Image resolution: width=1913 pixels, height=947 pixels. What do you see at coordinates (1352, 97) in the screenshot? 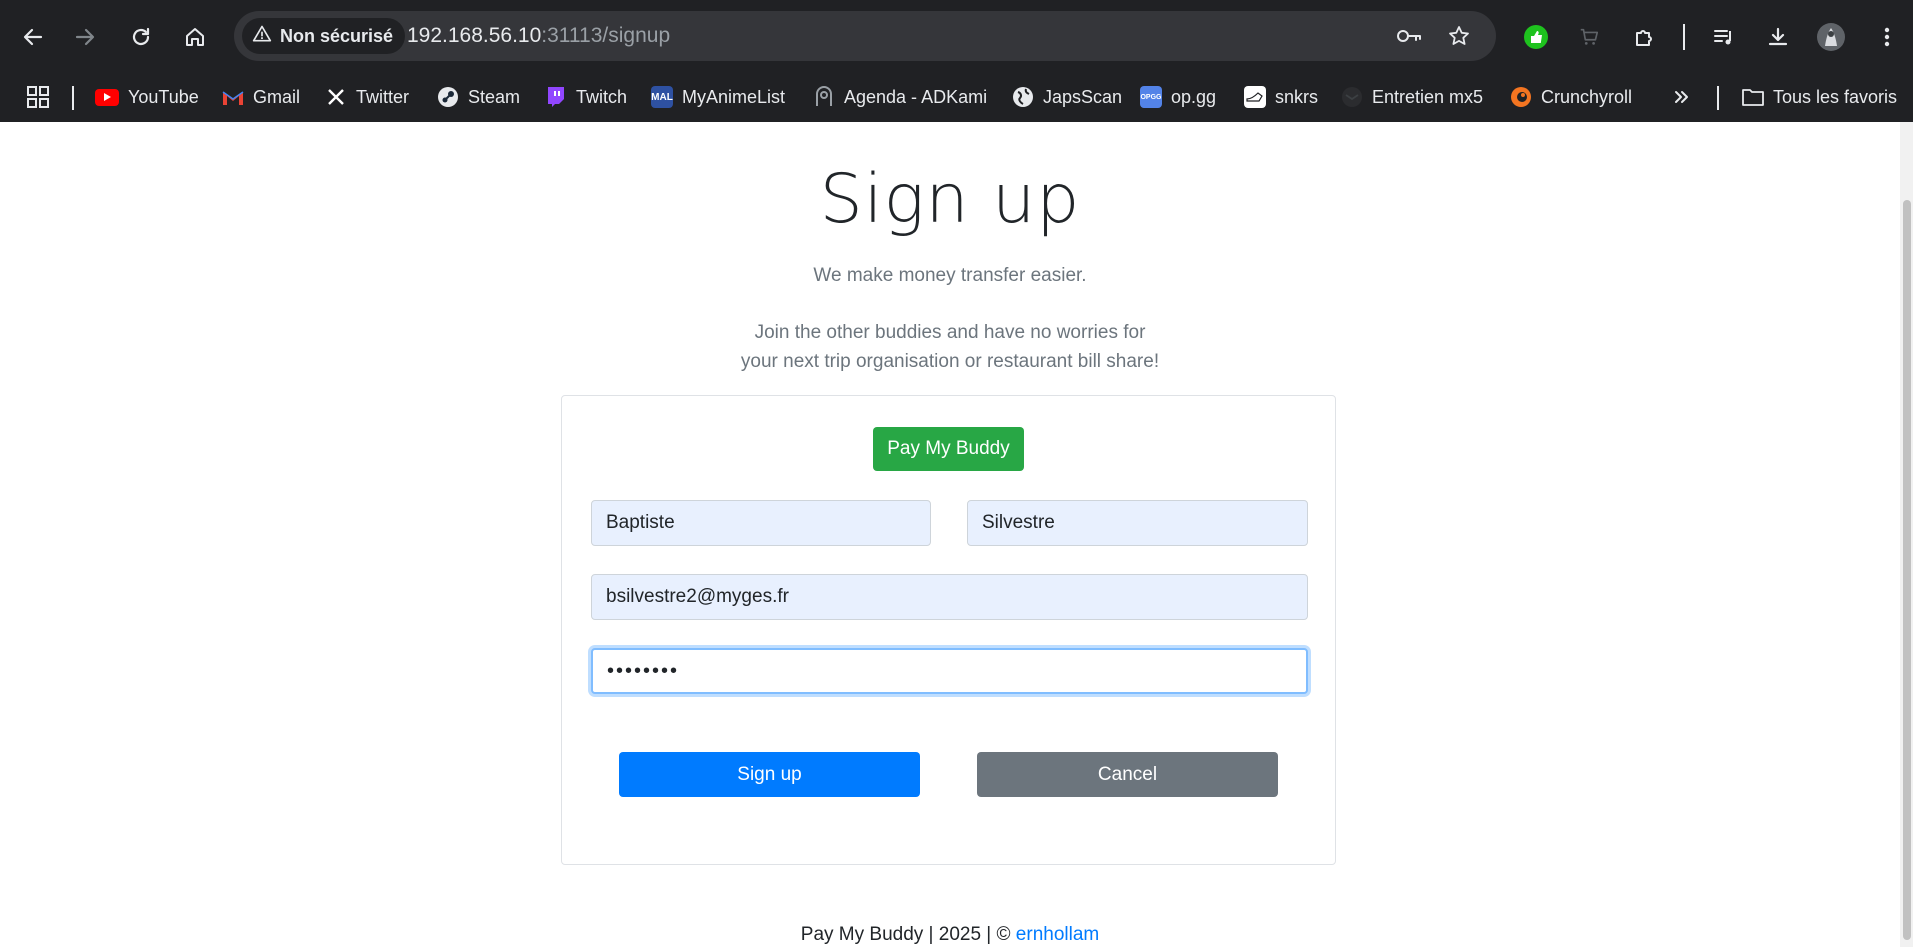
I see `mx5-icon` at bounding box center [1352, 97].